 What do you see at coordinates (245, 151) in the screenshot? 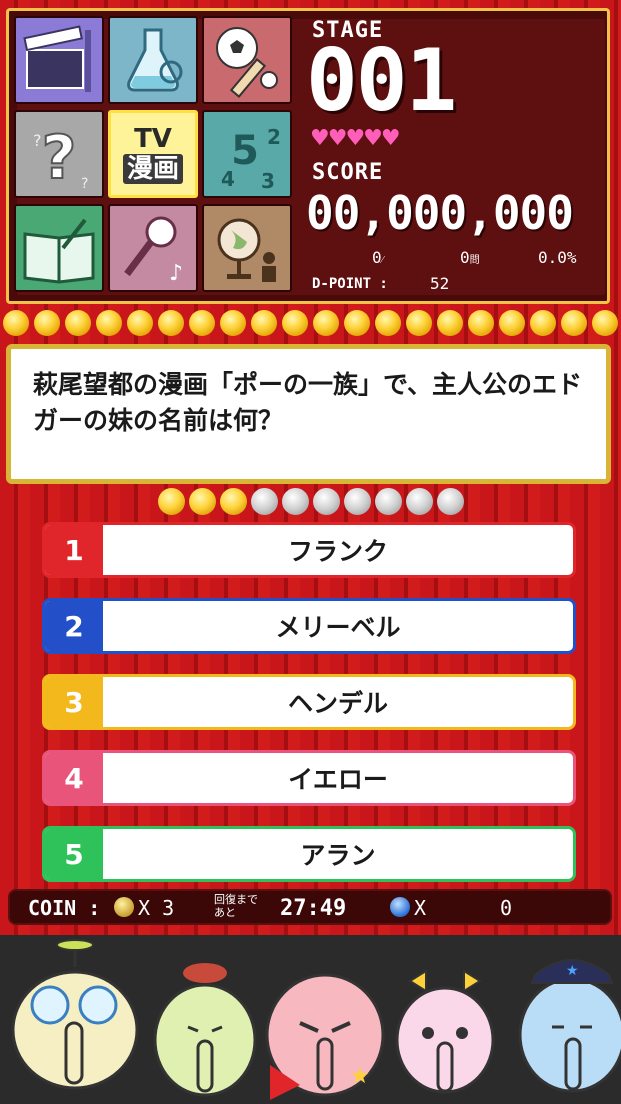
I see `svg-text: 5` at bounding box center [245, 151].